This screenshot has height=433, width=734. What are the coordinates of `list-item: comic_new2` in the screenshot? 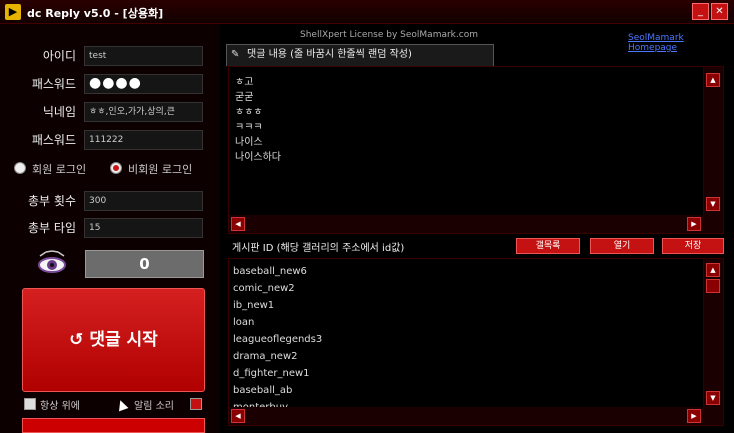 It's located at (277, 288).